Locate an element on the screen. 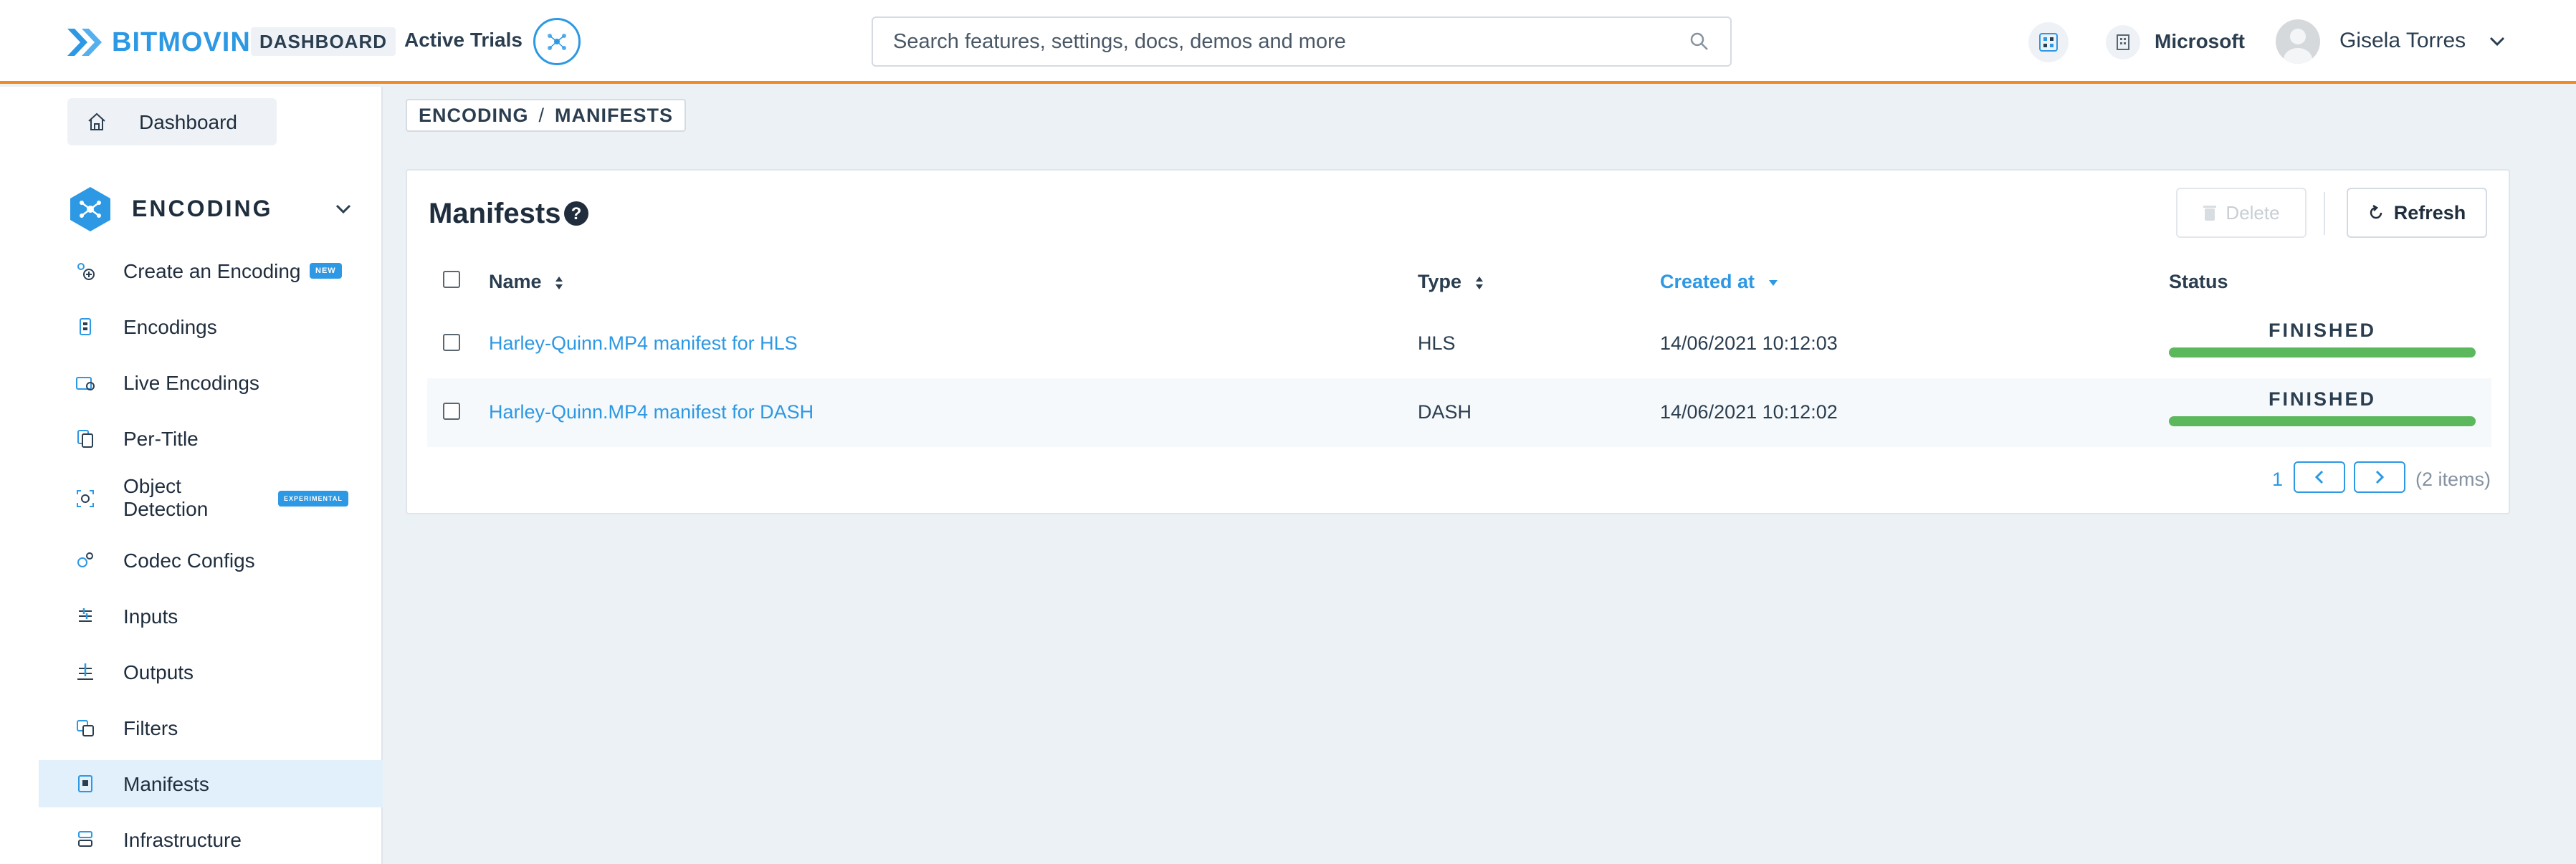 The height and width of the screenshot is (864, 2576). inputs-icon is located at coordinates (85, 615).